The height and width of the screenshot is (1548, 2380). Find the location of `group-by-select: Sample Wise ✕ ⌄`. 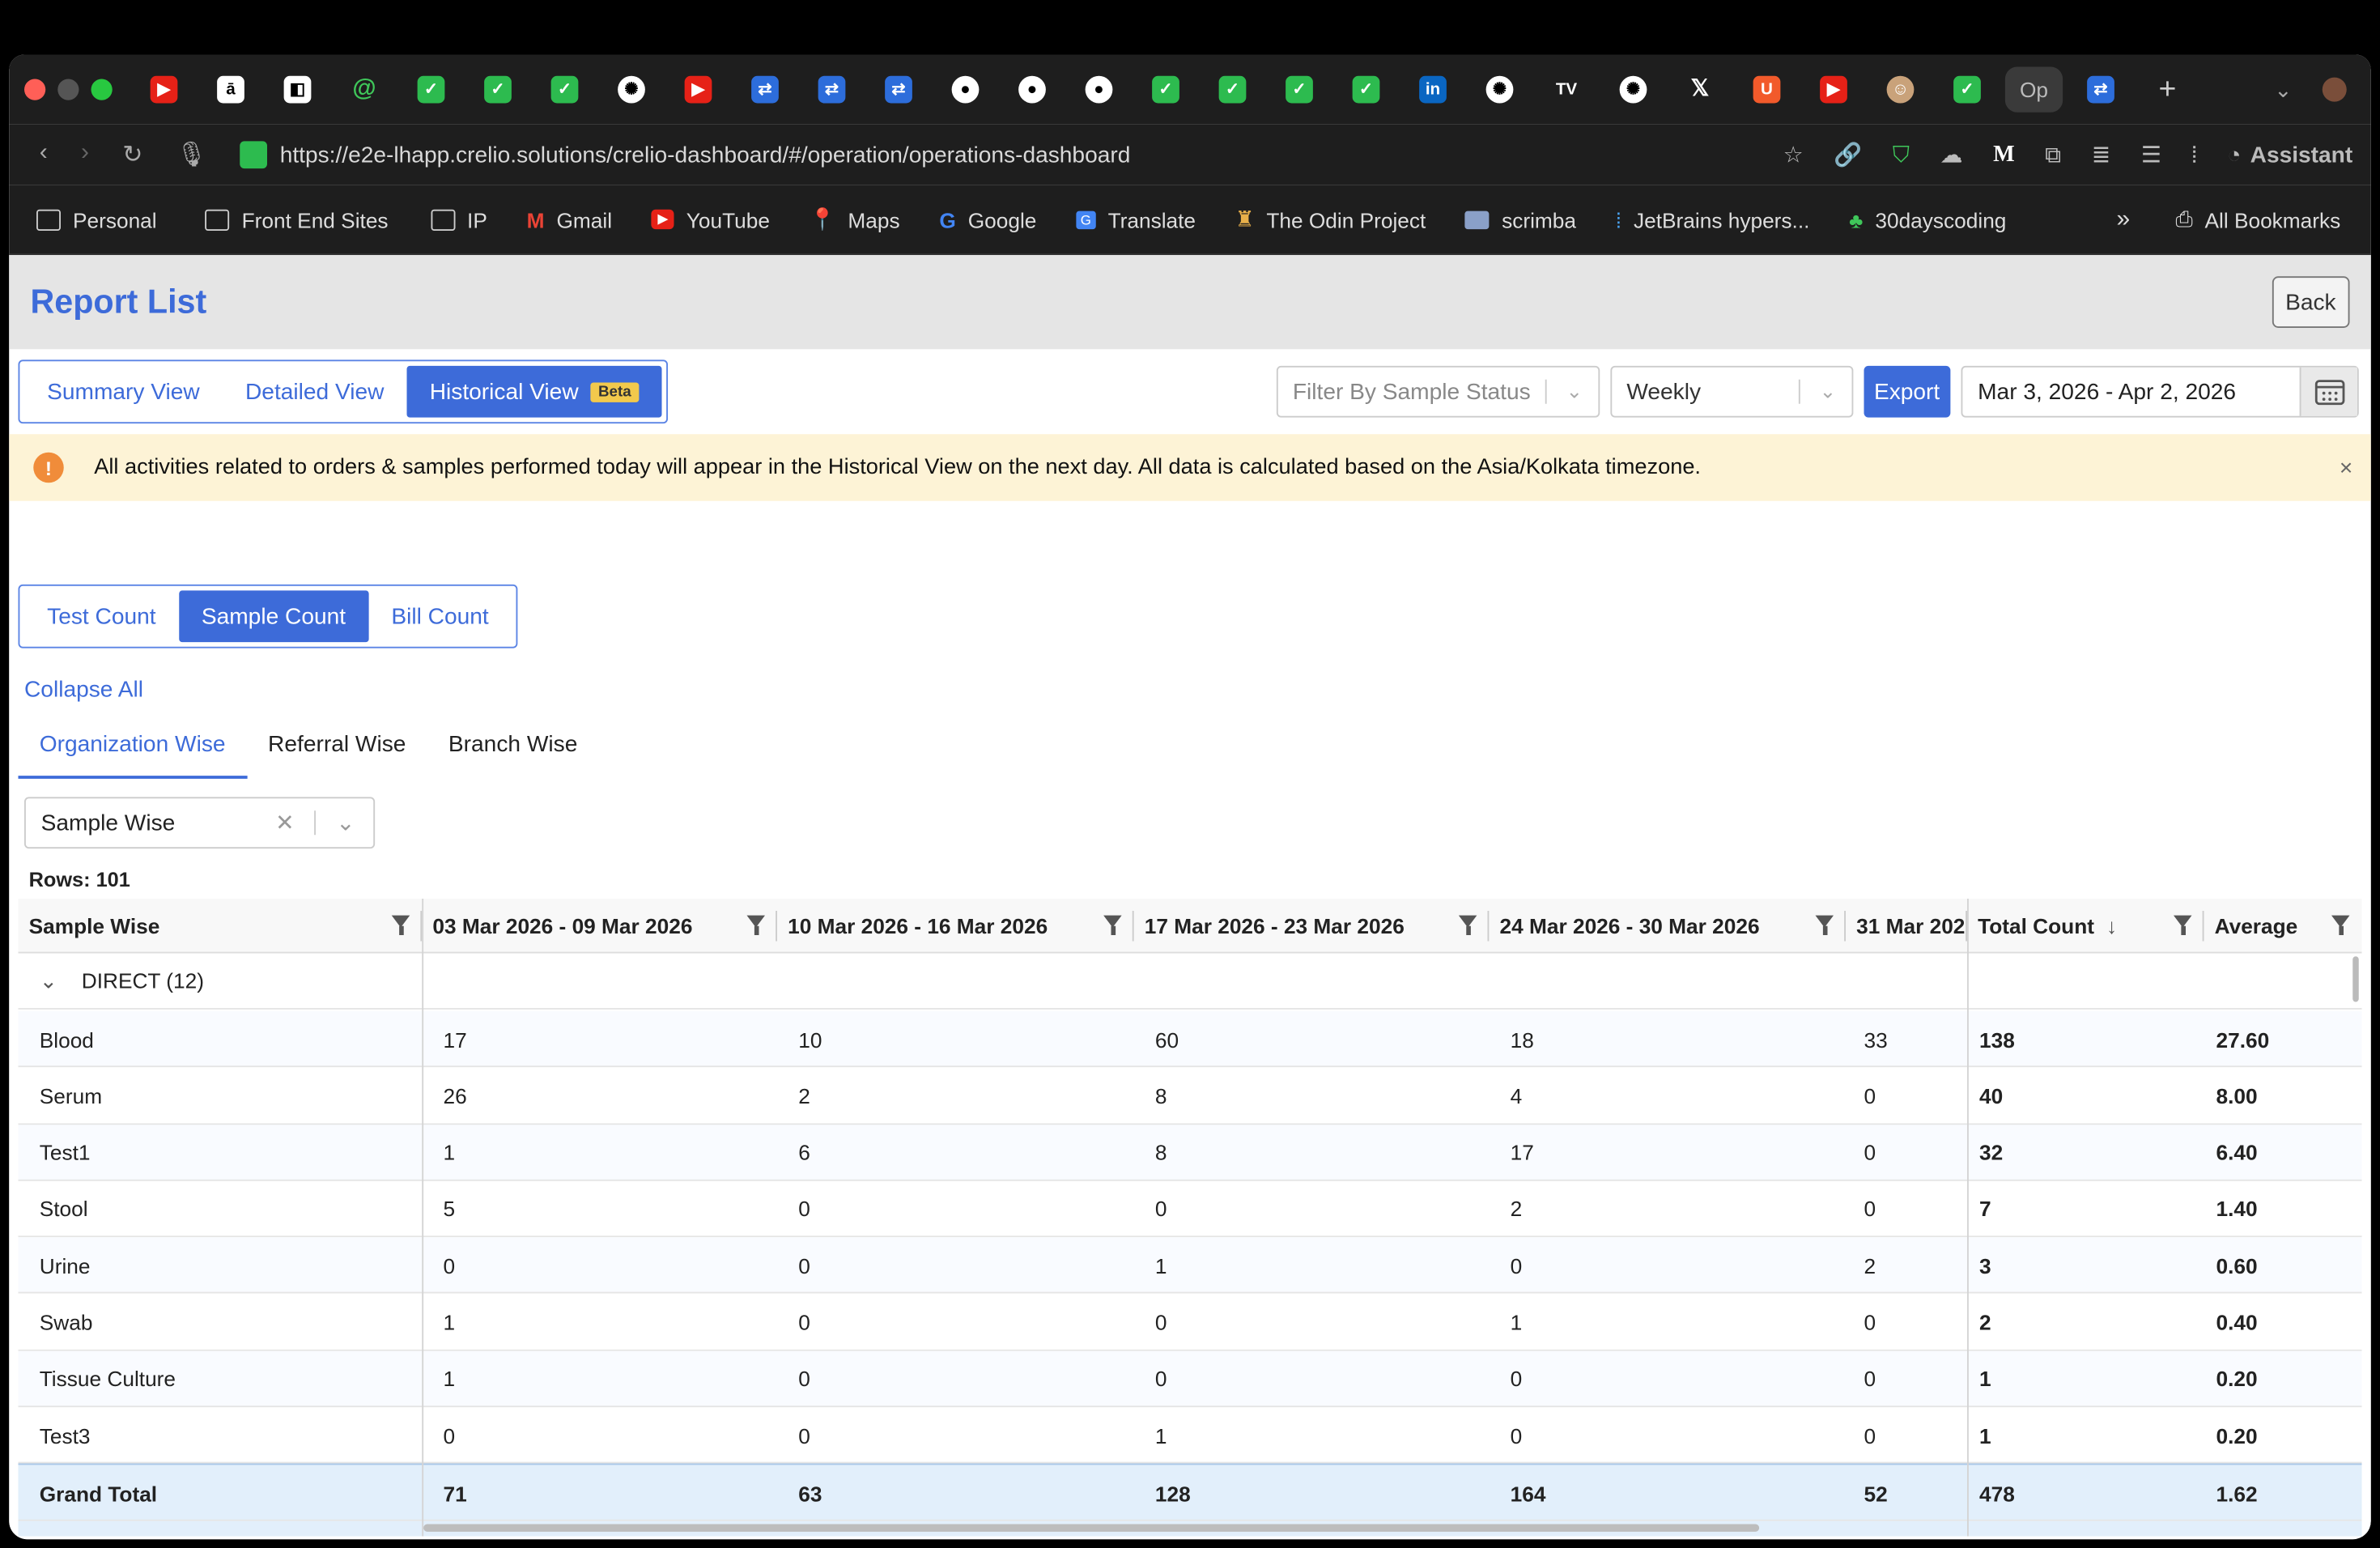

group-by-select: Sample Wise ✕ ⌄ is located at coordinates (200, 823).